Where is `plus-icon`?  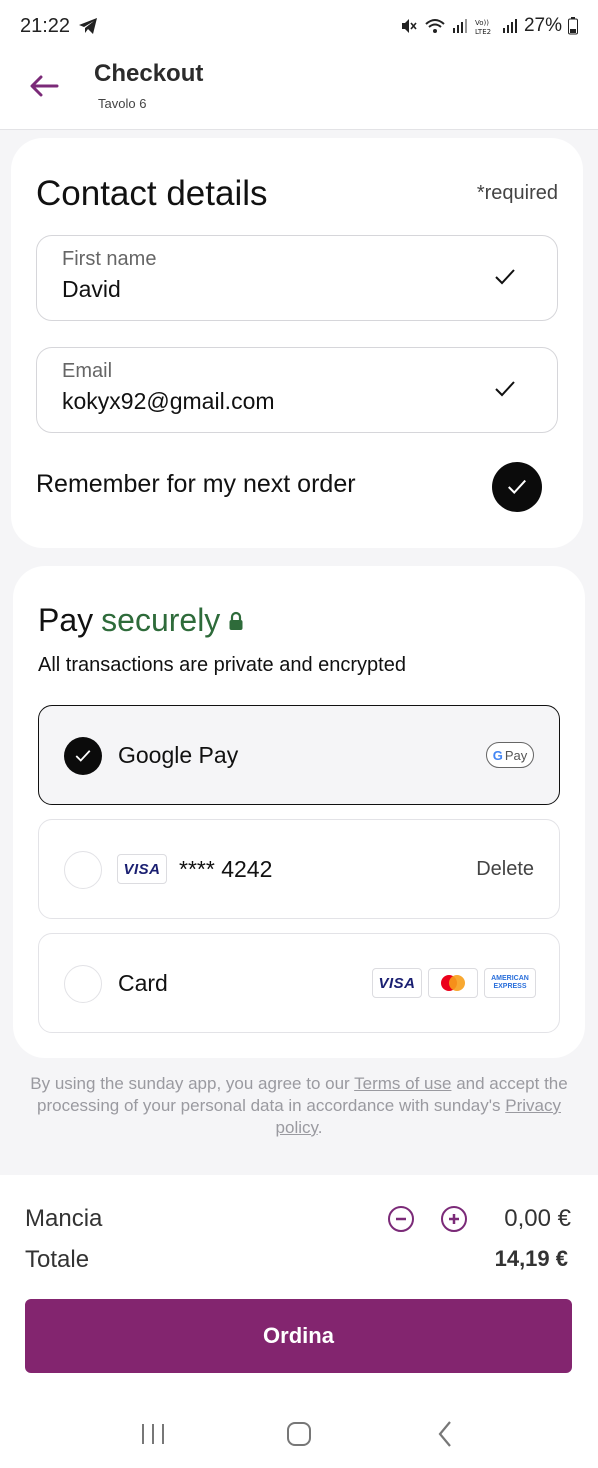
plus-icon is located at coordinates (454, 1219).